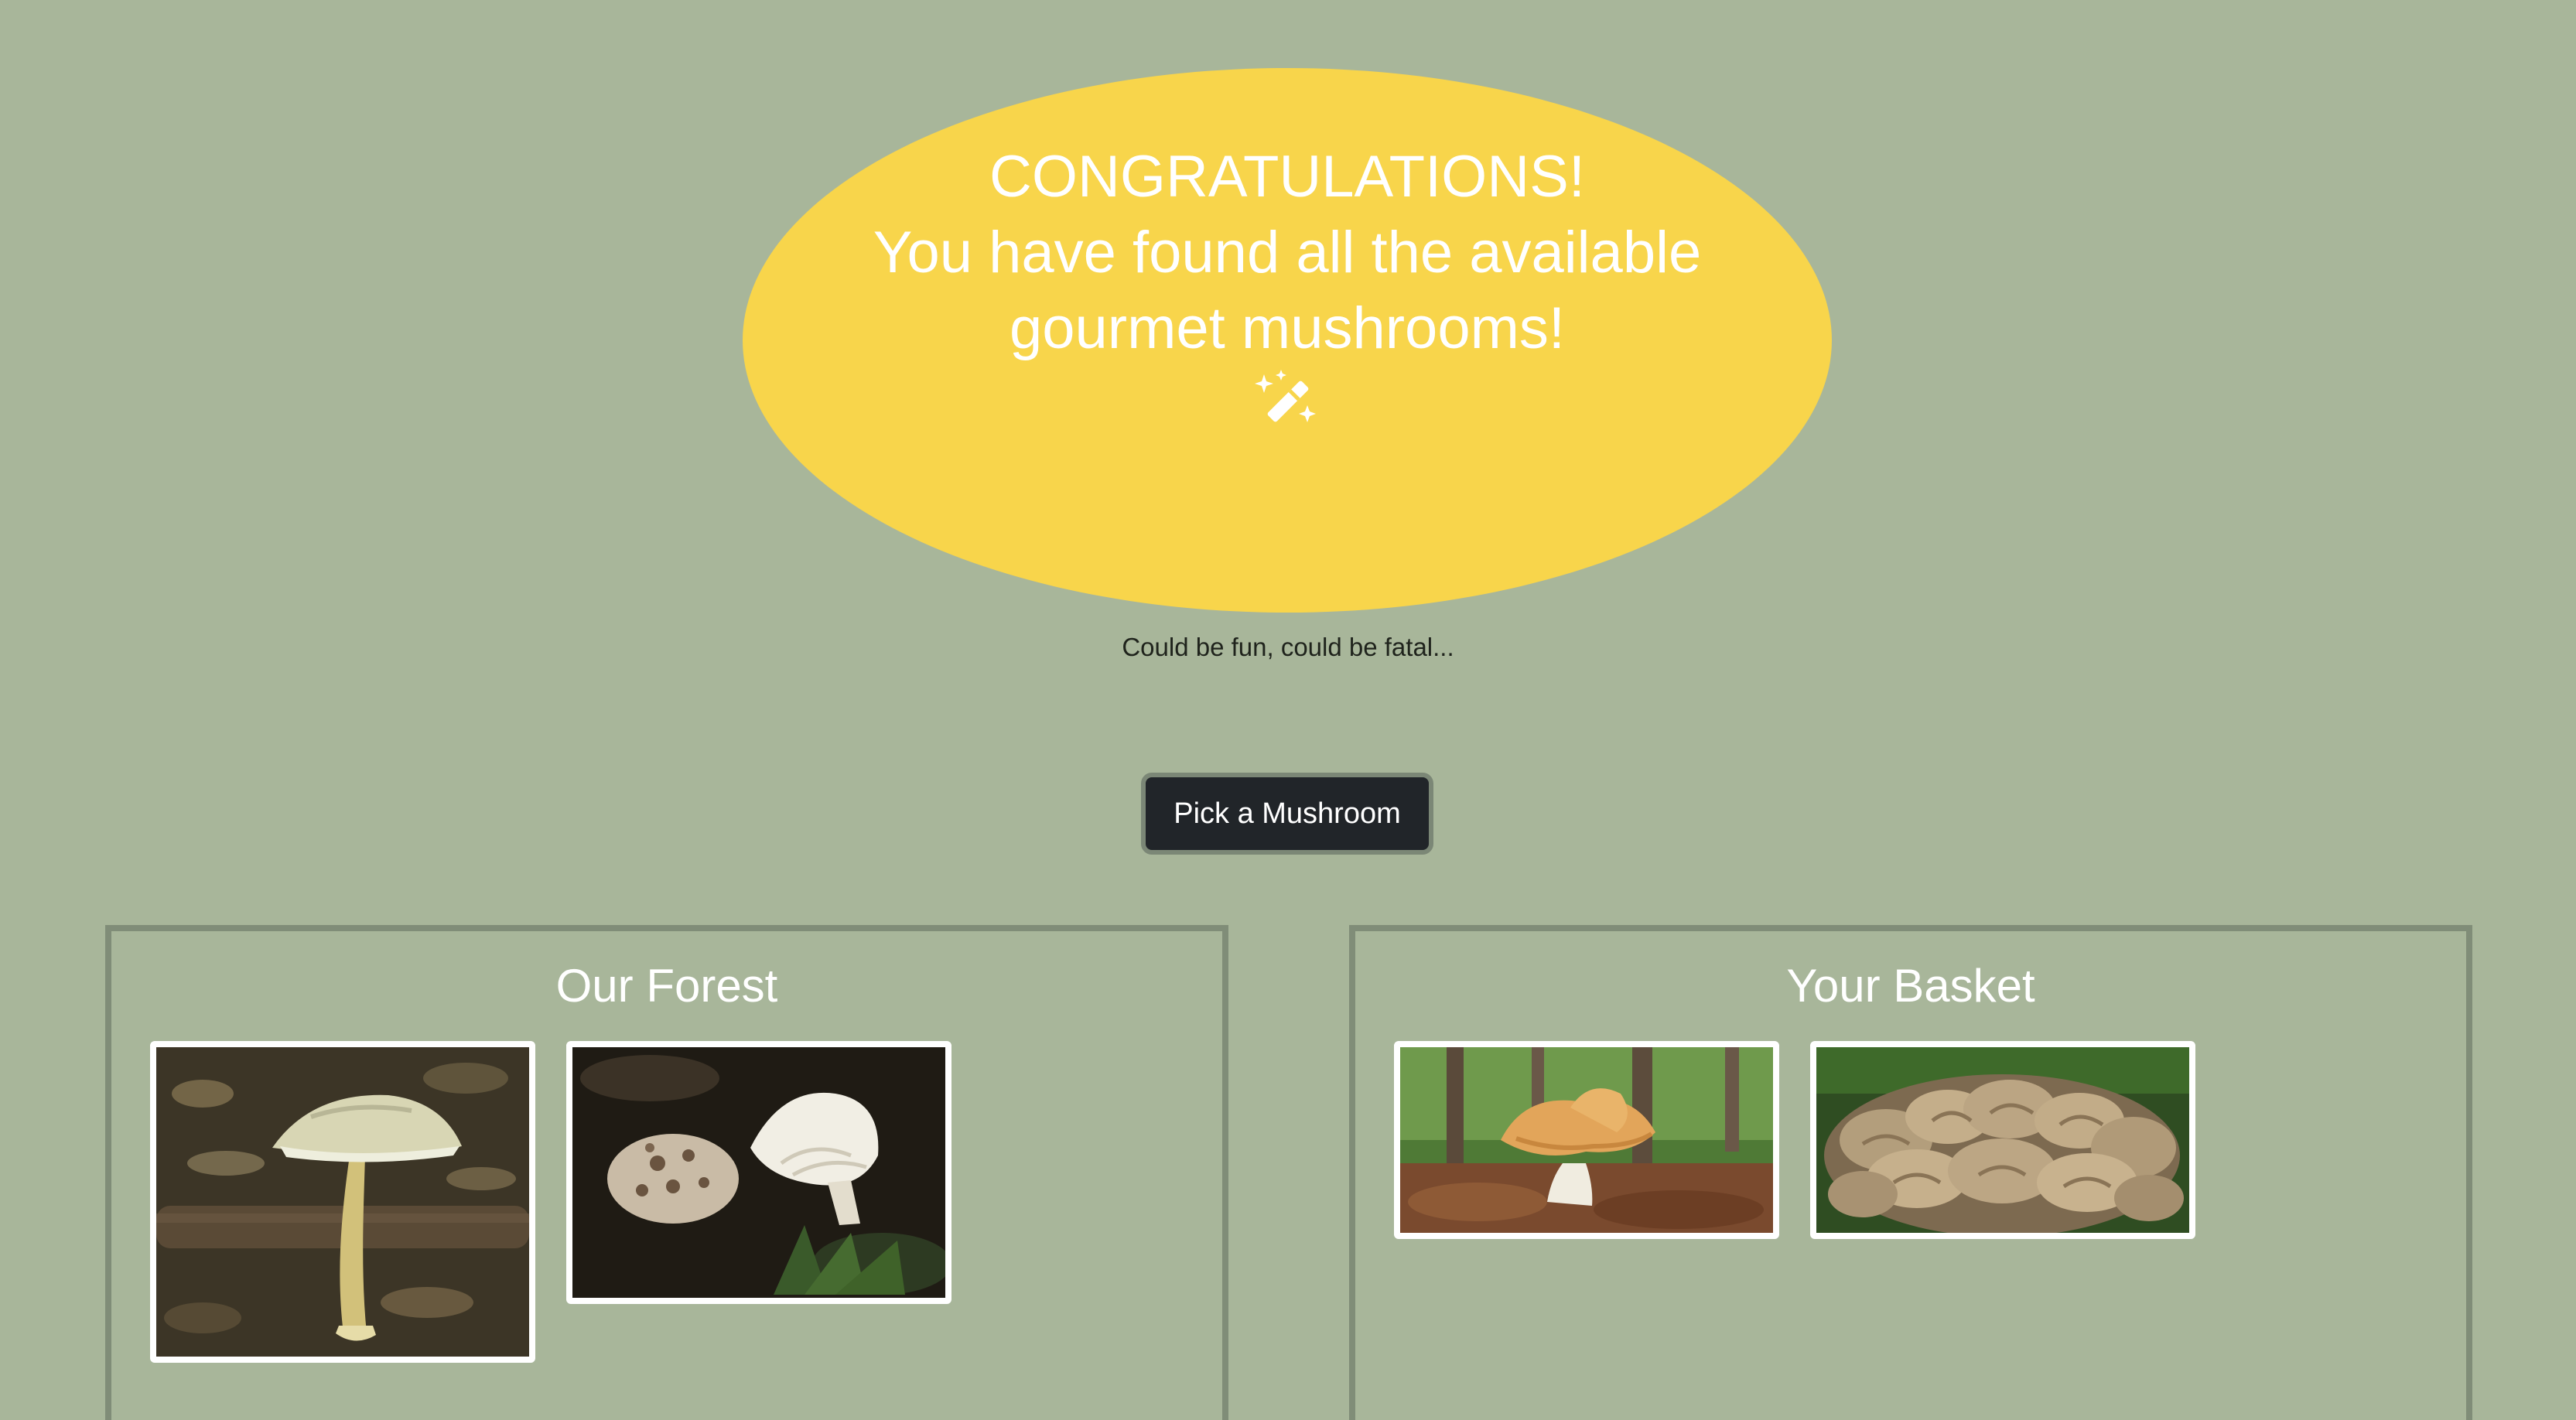 This screenshot has width=2576, height=1420. I want to click on message-line-1: CONGRATULATIONS!, so click(1287, 177).